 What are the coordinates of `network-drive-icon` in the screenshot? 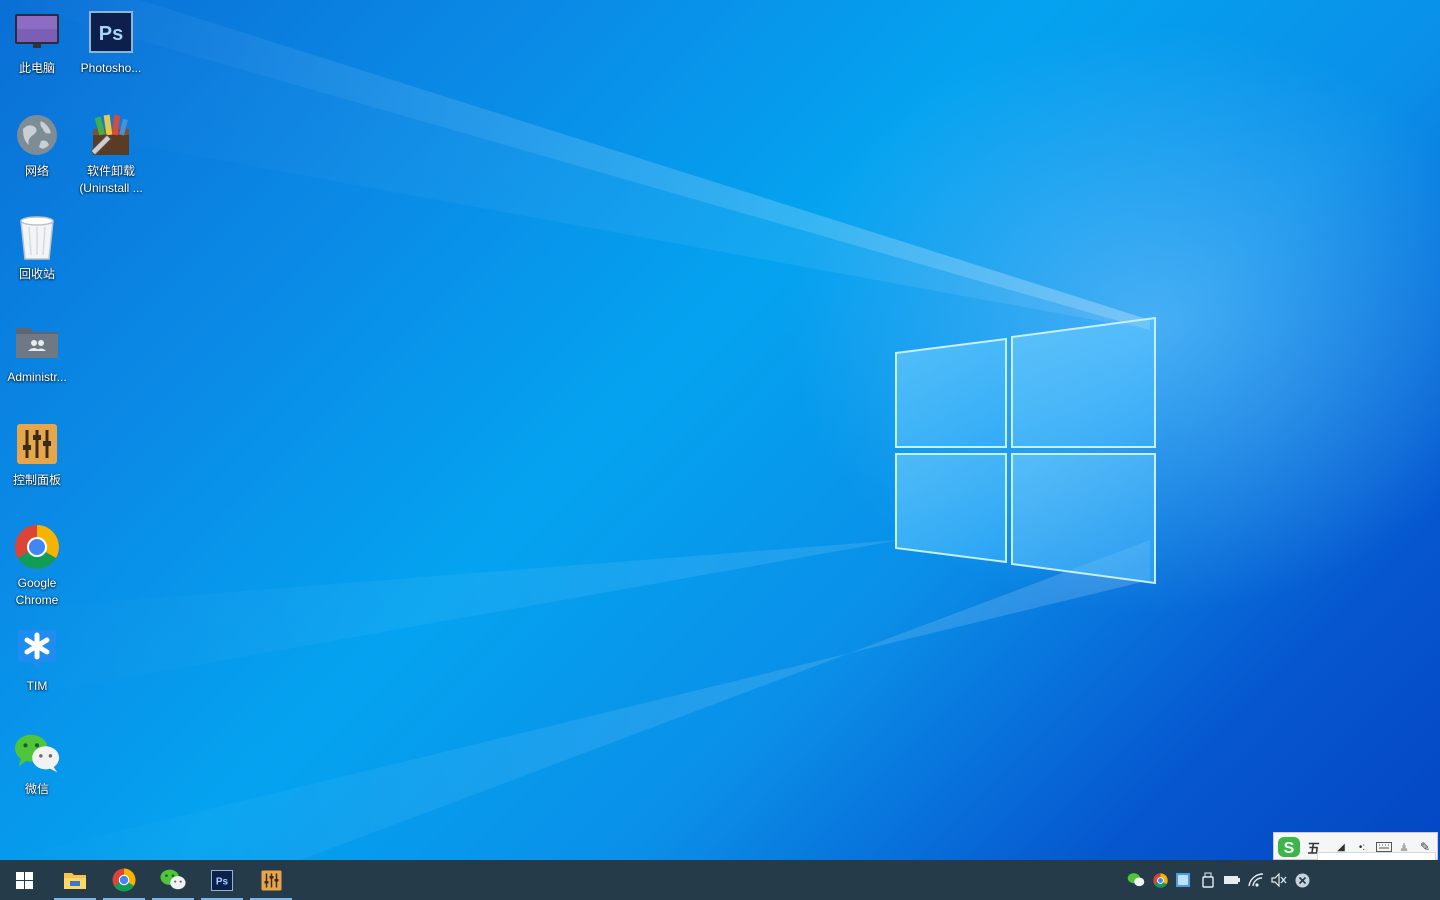 It's located at (1183, 880).